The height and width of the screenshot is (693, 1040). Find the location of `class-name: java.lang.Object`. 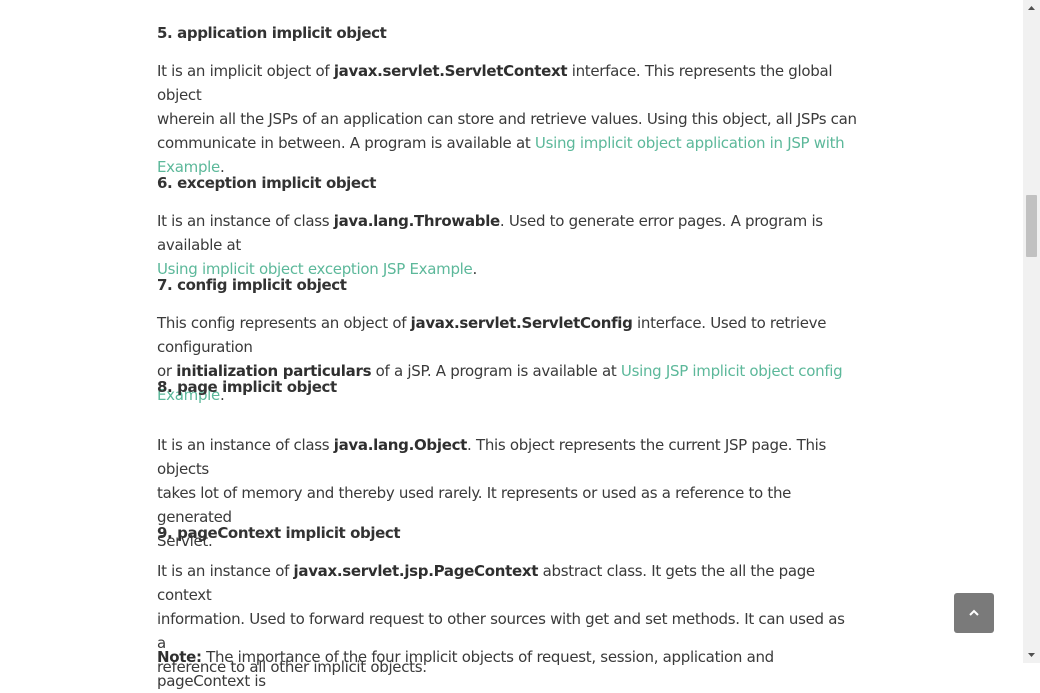

class-name: java.lang.Object is located at coordinates (400, 445).